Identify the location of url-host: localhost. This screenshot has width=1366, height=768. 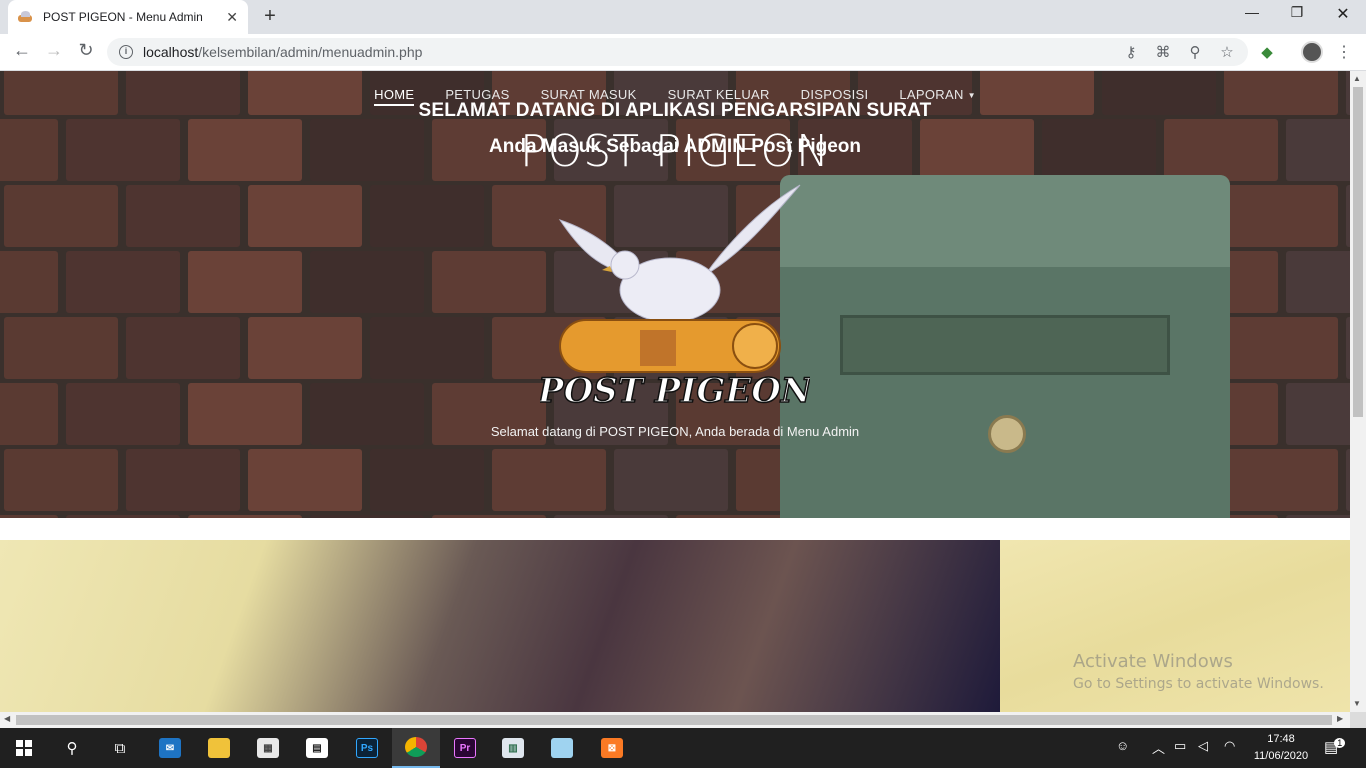
(171, 52).